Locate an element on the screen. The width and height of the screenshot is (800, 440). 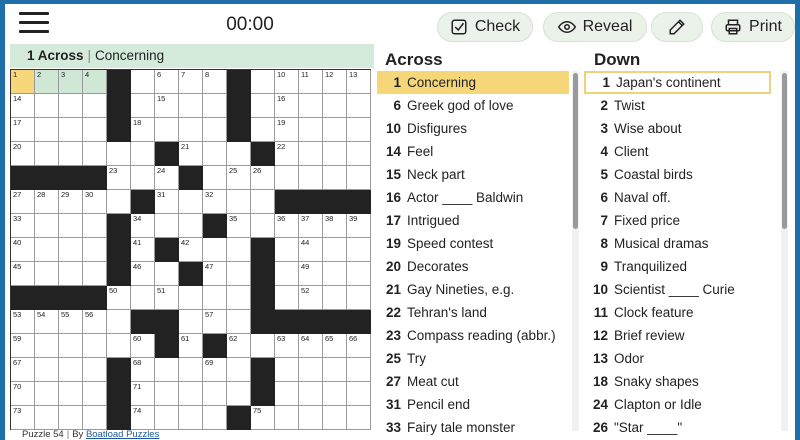
grid-cell: 38 is located at coordinates (335, 226).